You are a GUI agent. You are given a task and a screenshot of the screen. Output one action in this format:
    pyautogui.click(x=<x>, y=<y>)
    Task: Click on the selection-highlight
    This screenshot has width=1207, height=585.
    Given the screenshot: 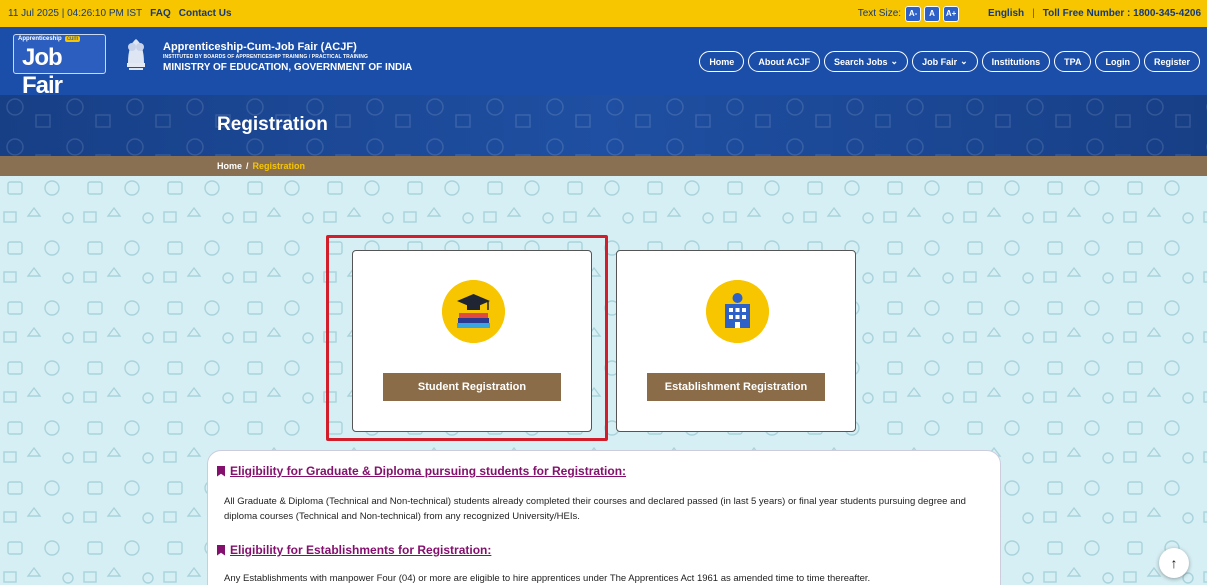 What is the action you would take?
    pyautogui.click(x=467, y=338)
    